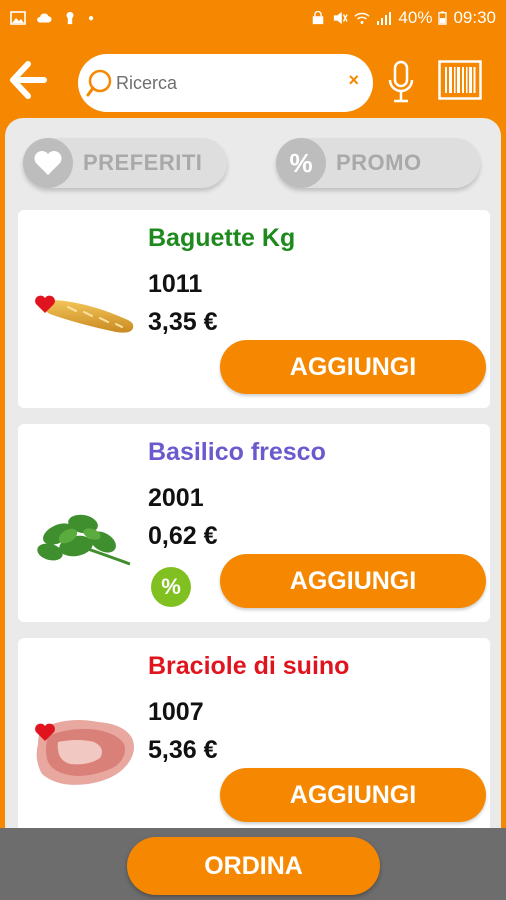 The image size is (506, 900). I want to click on search-icon, so click(99, 83).